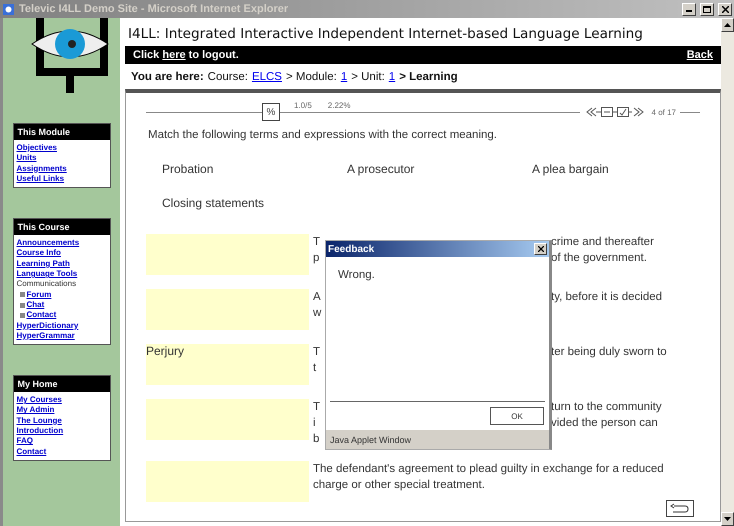  Describe the element at coordinates (664, 112) in the screenshot. I see `position-text: 4 of 17` at that location.